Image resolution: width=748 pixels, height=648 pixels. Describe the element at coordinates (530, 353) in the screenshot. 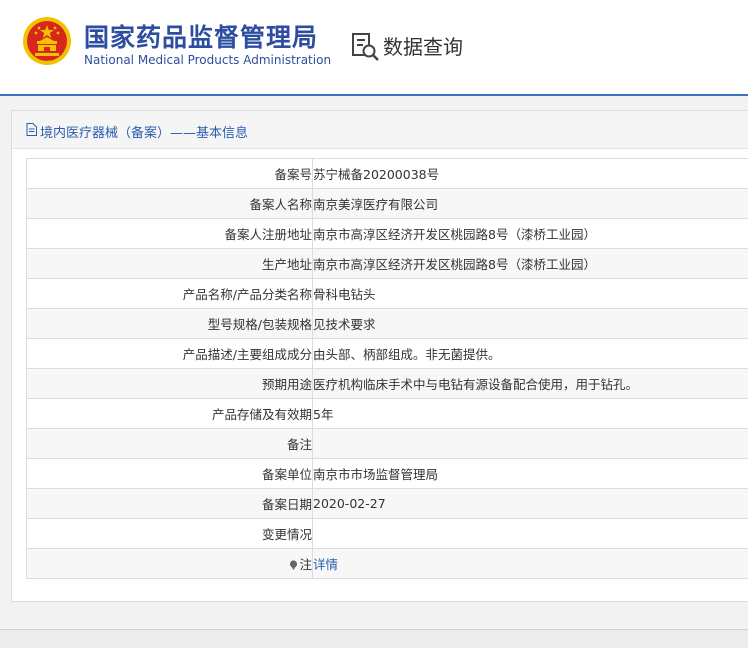

I see `field-value: 由头部、柄部组成。非无菌提供。` at that location.